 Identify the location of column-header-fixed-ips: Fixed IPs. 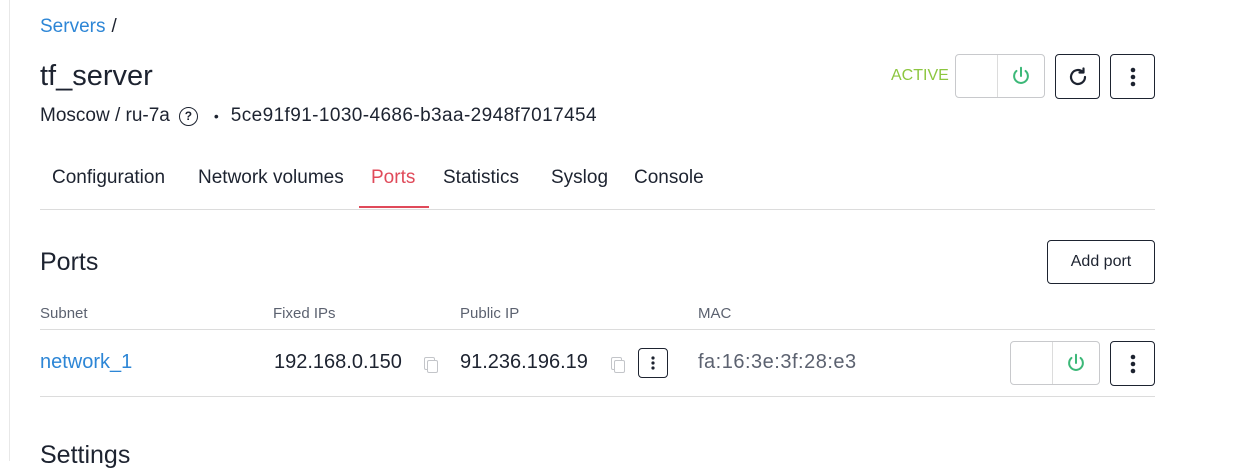
(304, 313).